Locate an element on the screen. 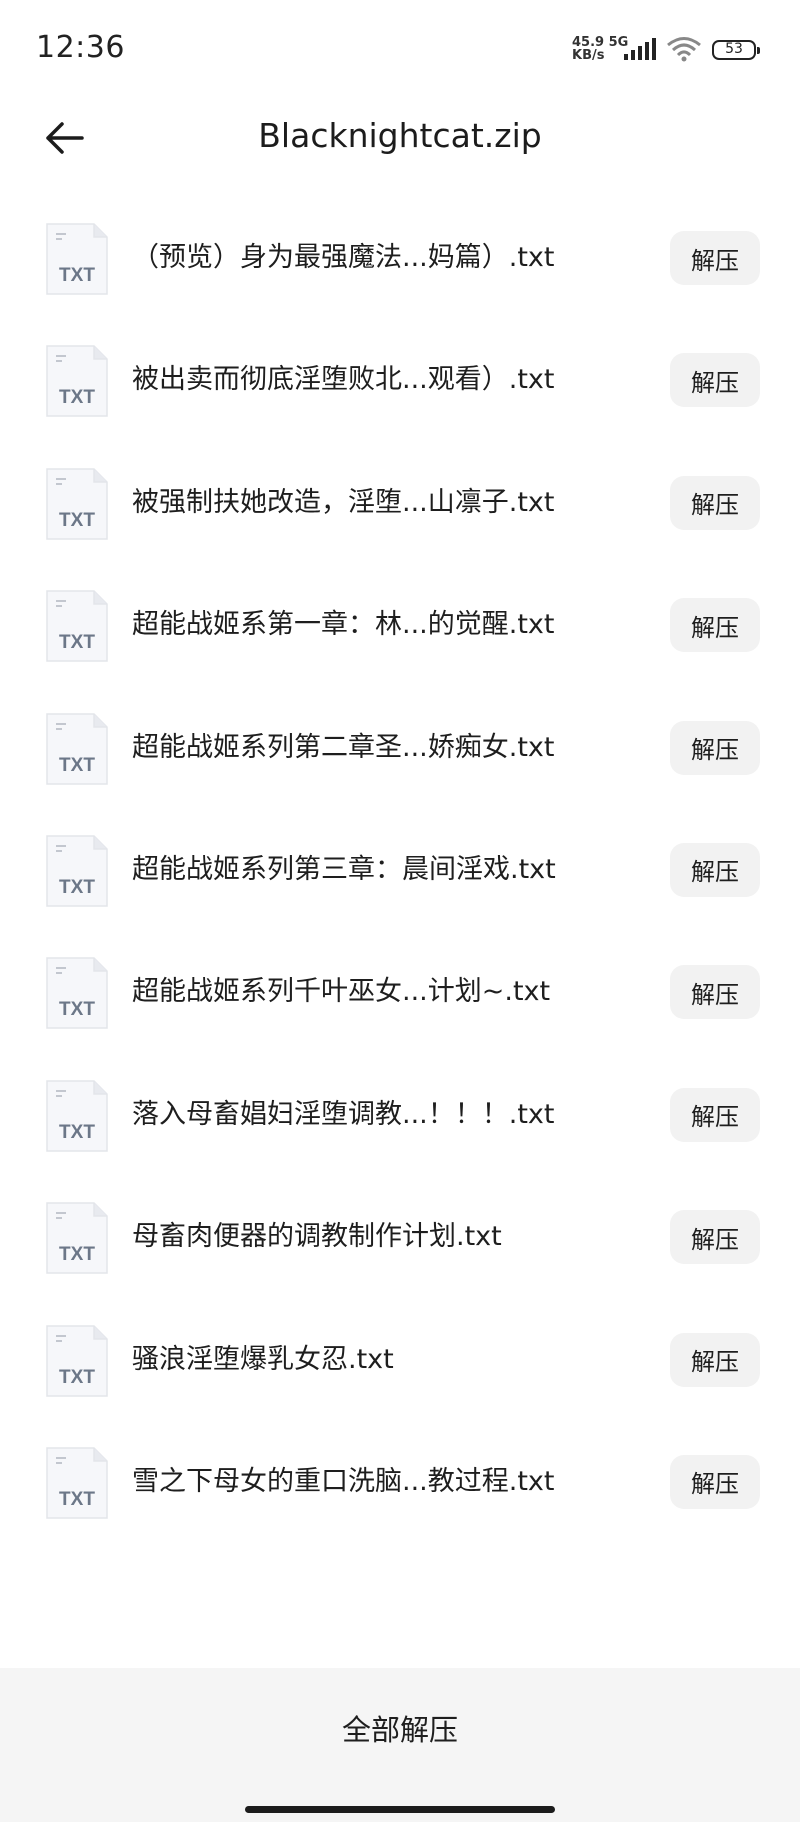 The width and height of the screenshot is (800, 1822). file-name: 母畜肉便器的调教制作计划.txt is located at coordinates (317, 1237).